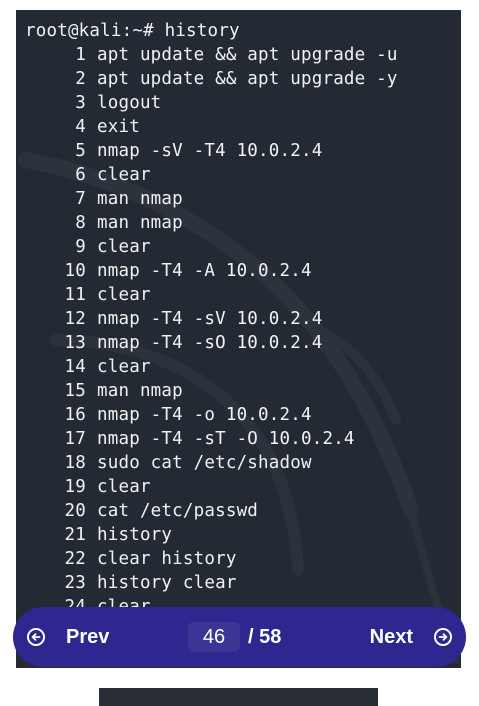  Describe the element at coordinates (265, 636) in the screenshot. I see `page-total: / 58` at that location.